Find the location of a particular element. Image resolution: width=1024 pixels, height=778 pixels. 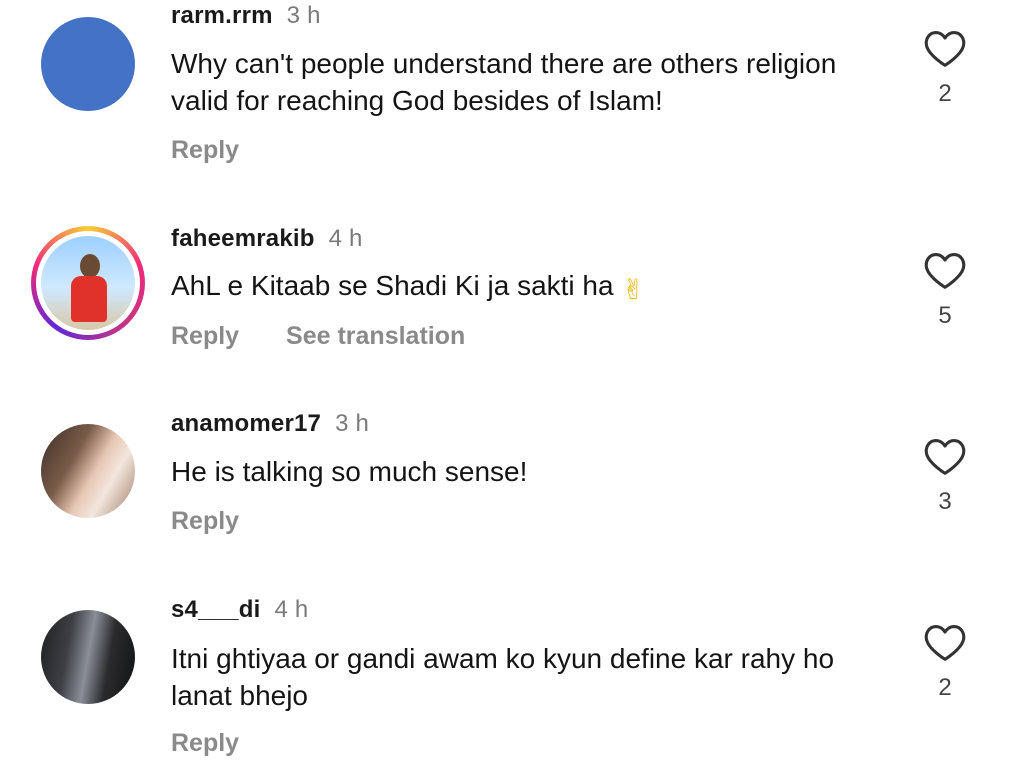

comment-header: rarm.rrm 3 h is located at coordinates (246, 16).